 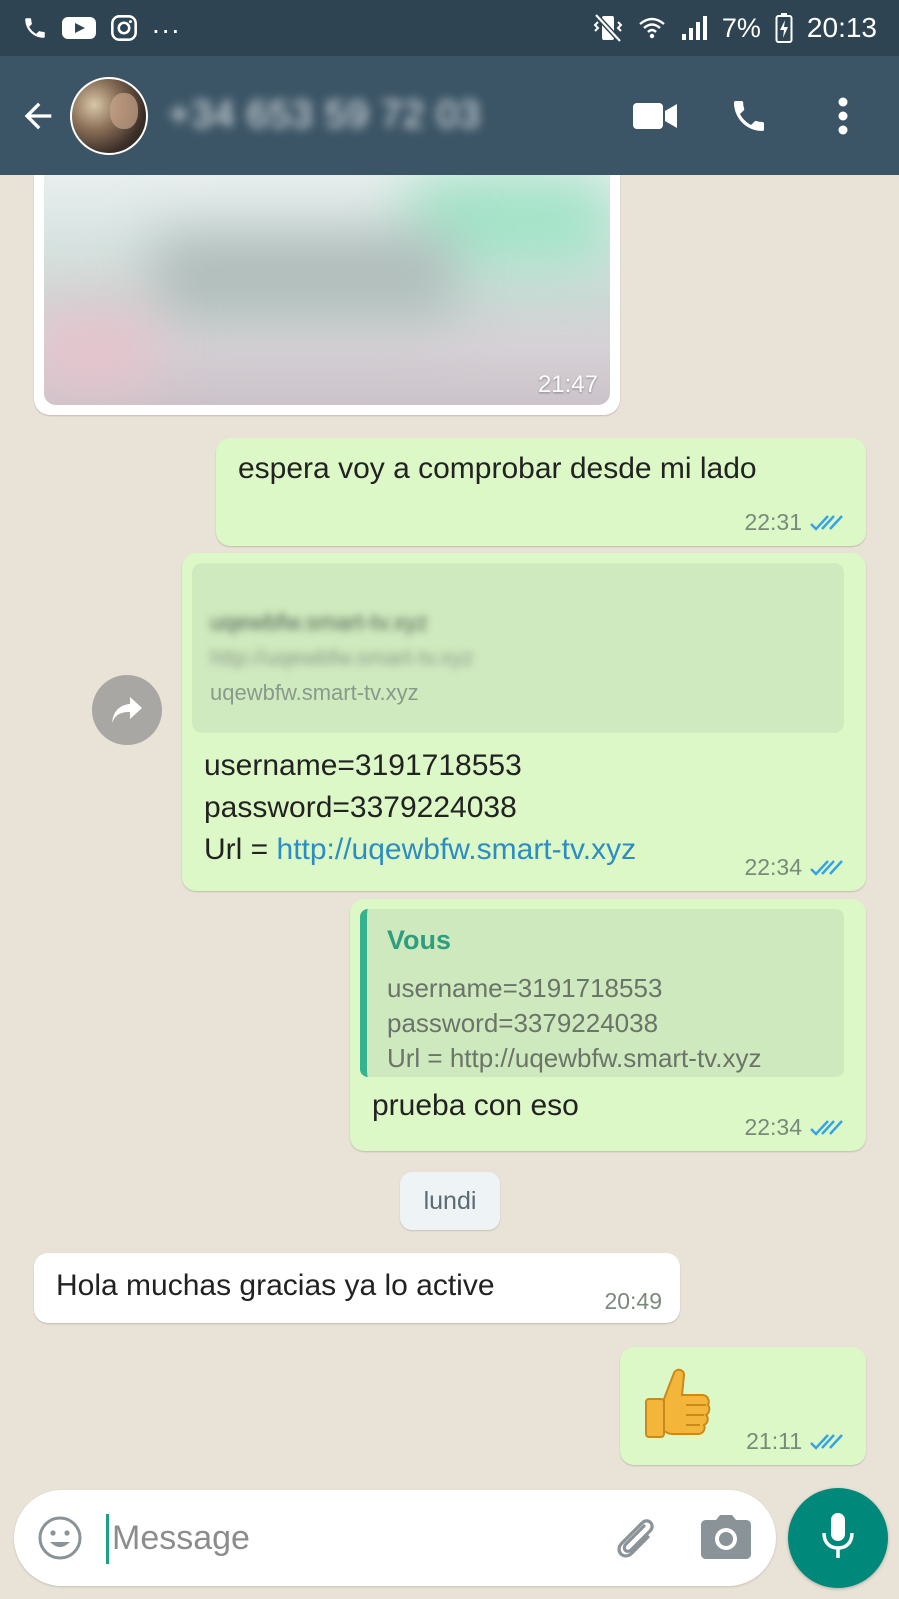 What do you see at coordinates (525, 988) in the screenshot?
I see `quote-text: username=3191718553` at bounding box center [525, 988].